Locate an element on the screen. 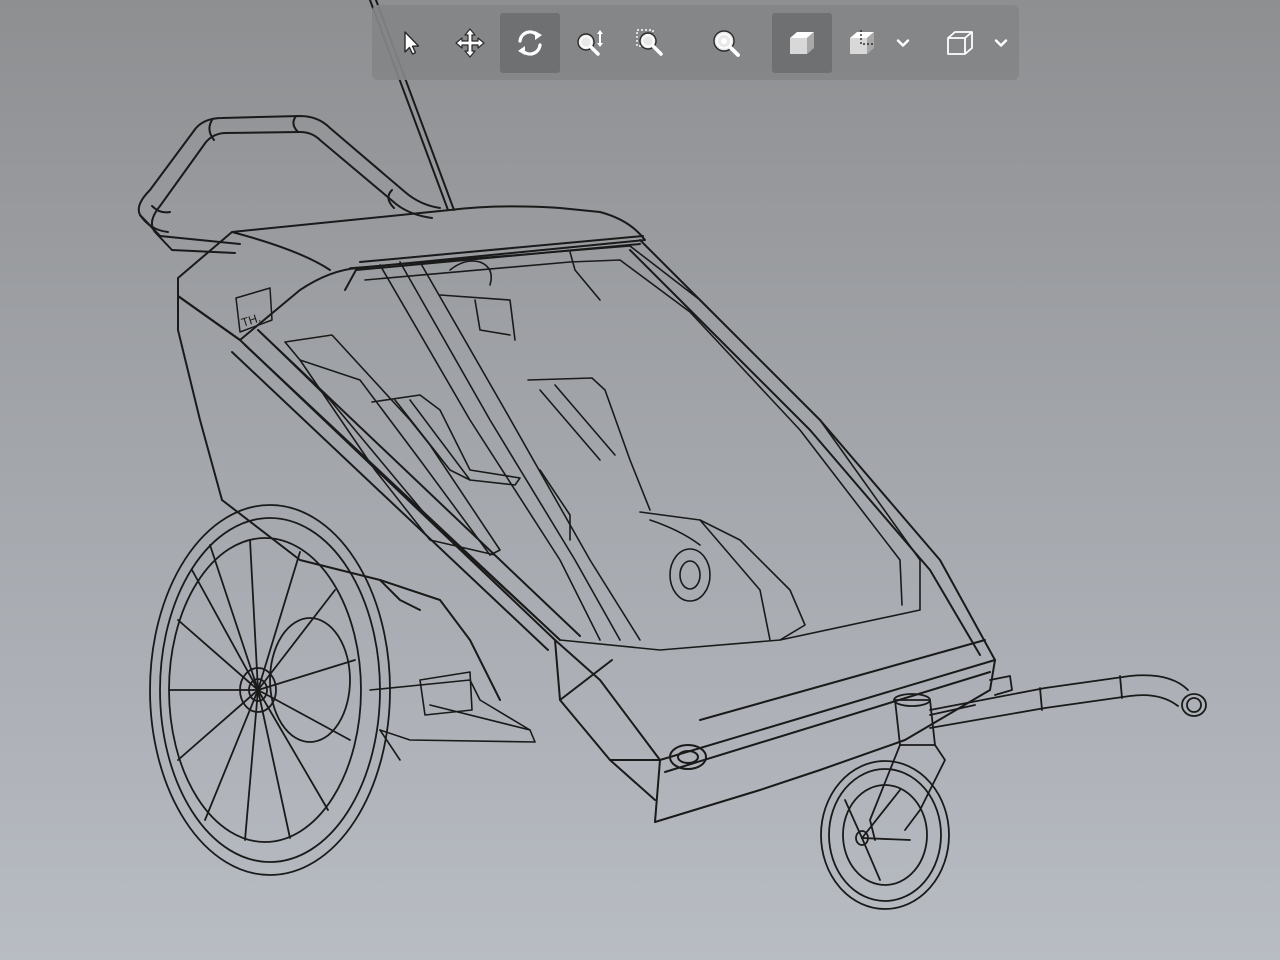 This screenshot has width=1280, height=960. section-view-dropdown is located at coordinates (903, 43).